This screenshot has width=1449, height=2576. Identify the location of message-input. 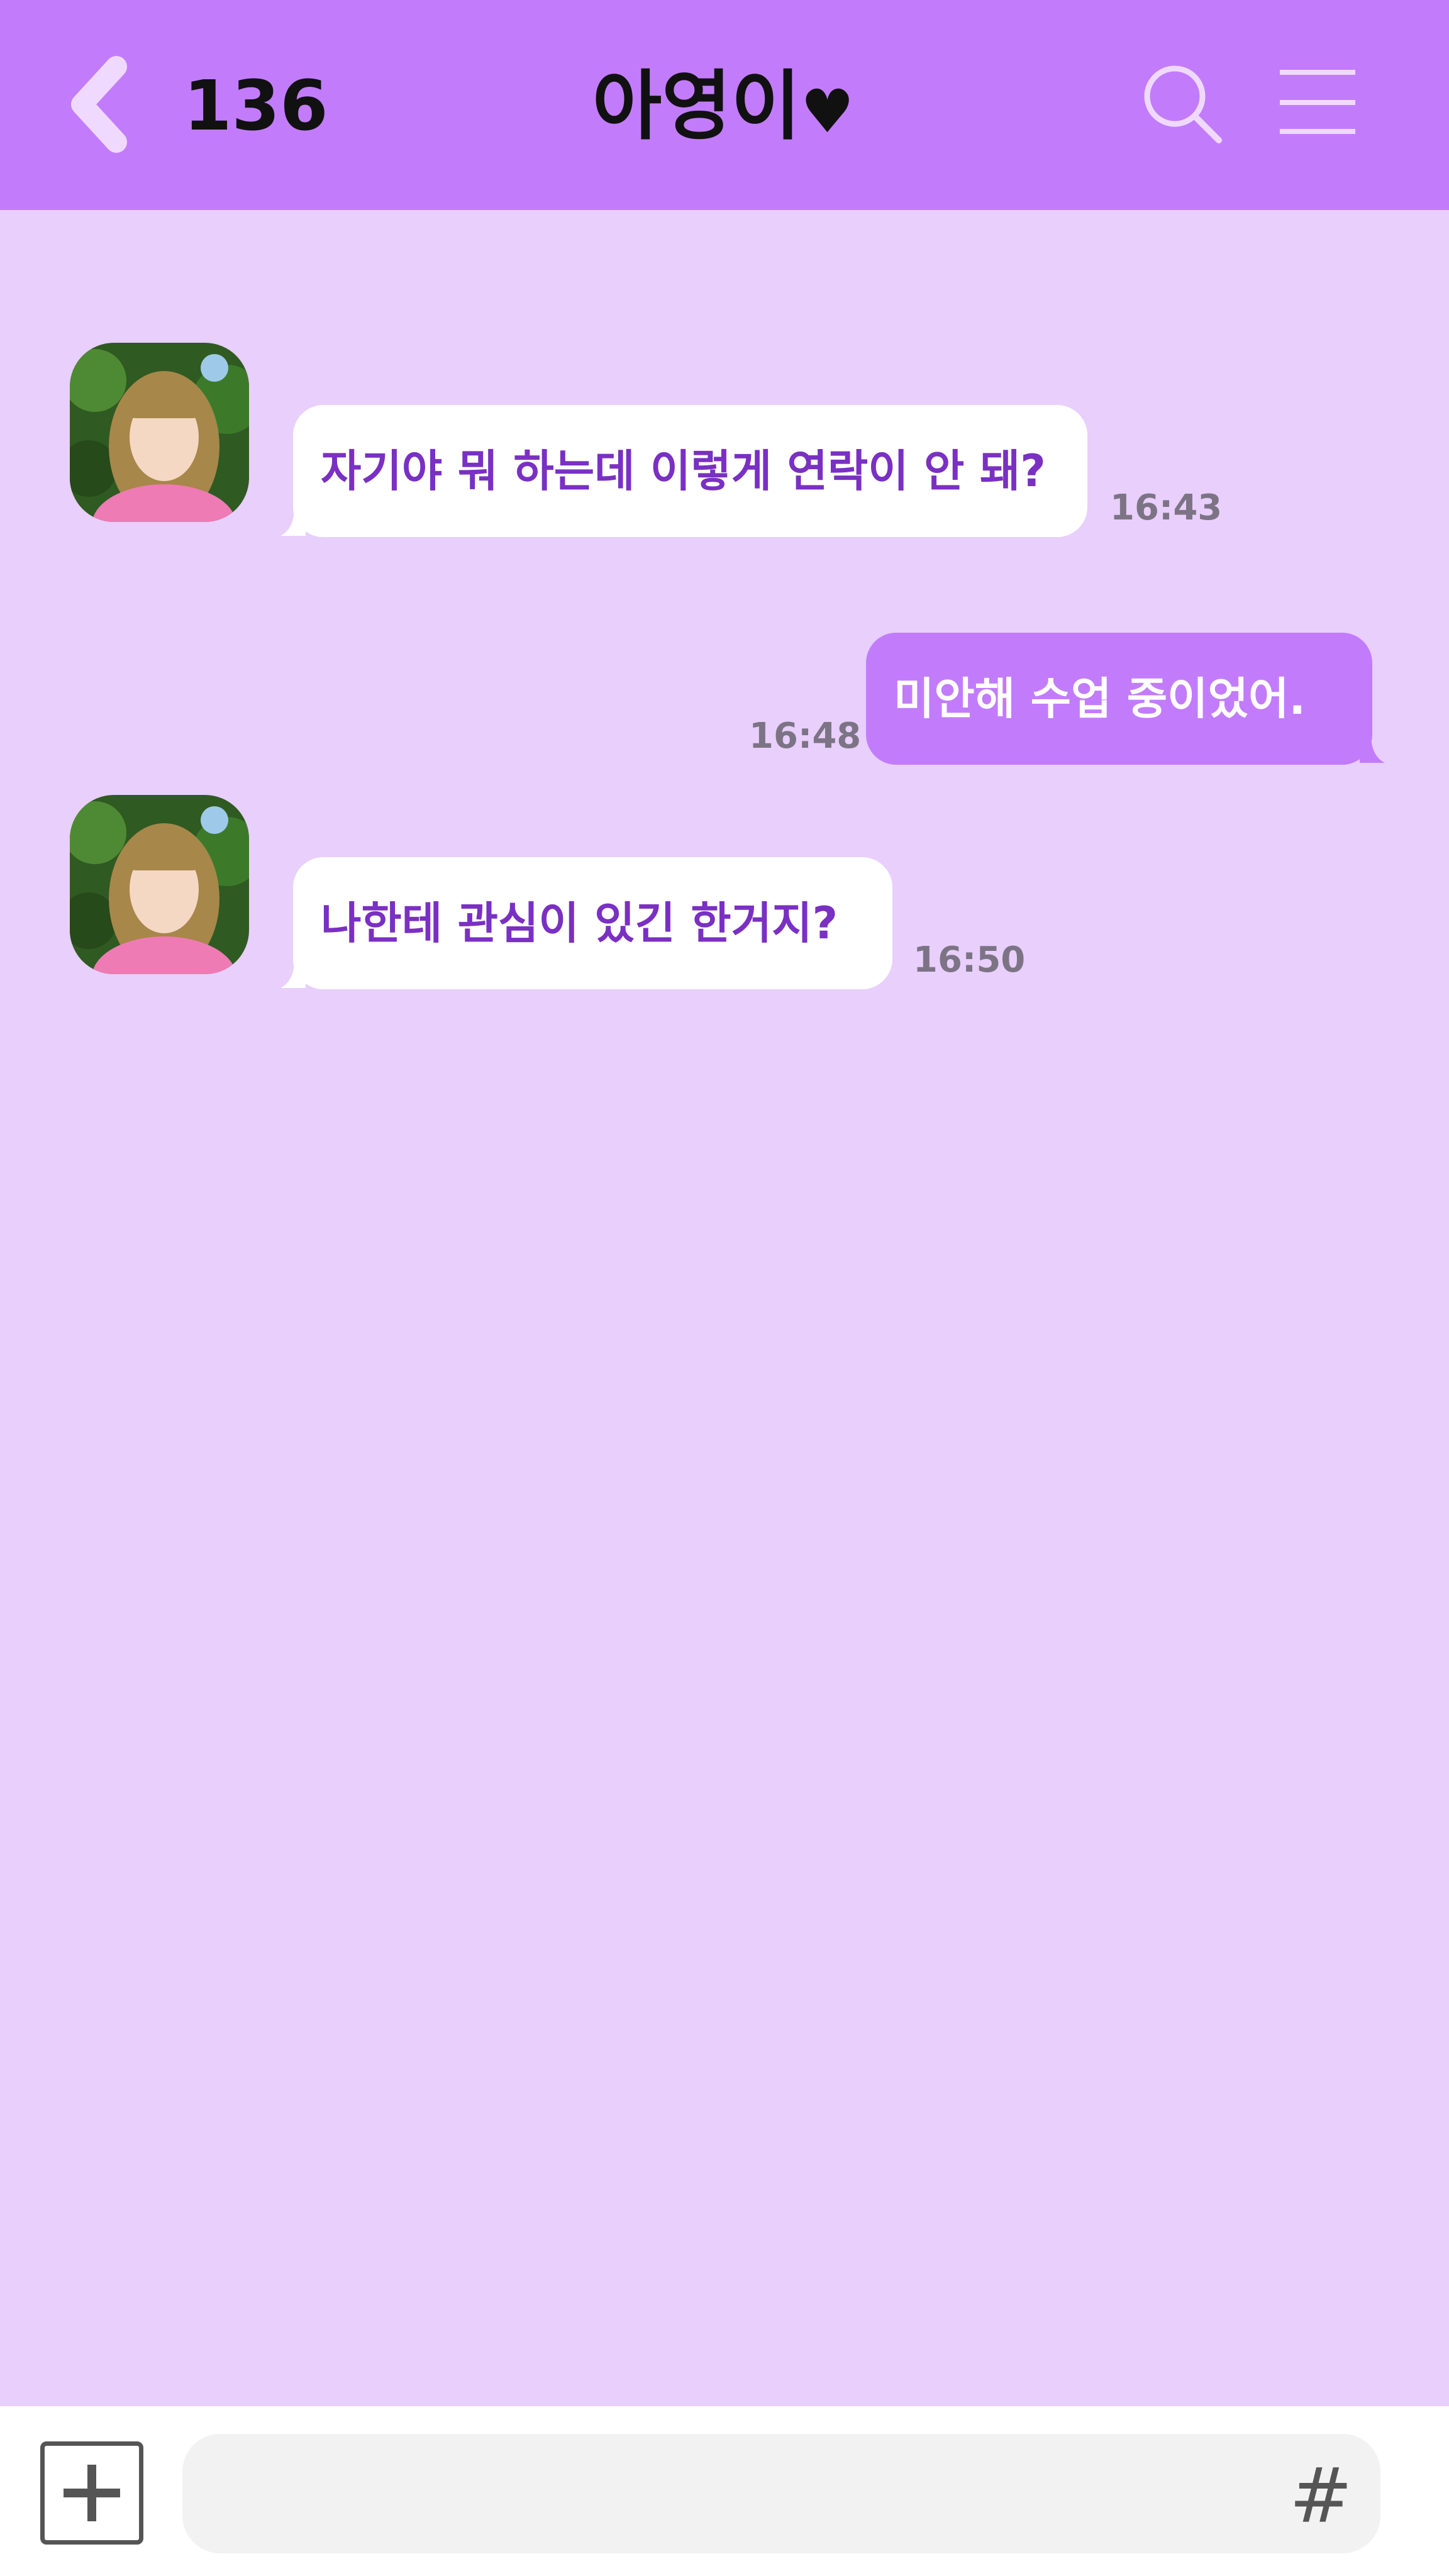
(781, 2493).